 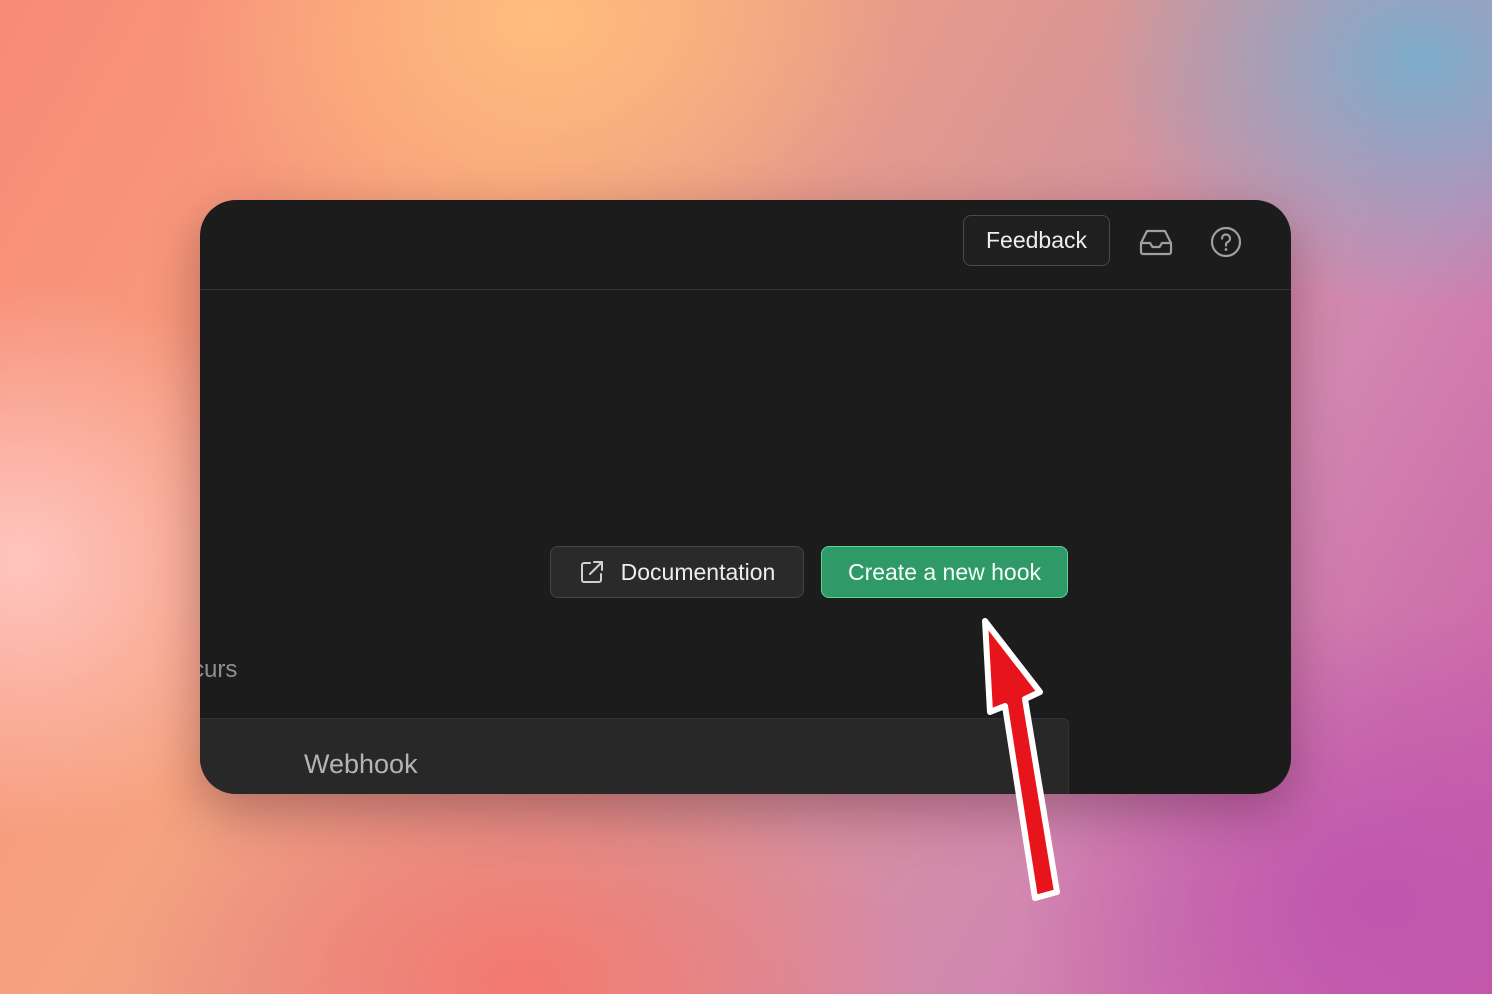 I want to click on documentation-label: Documentation, so click(x=698, y=571).